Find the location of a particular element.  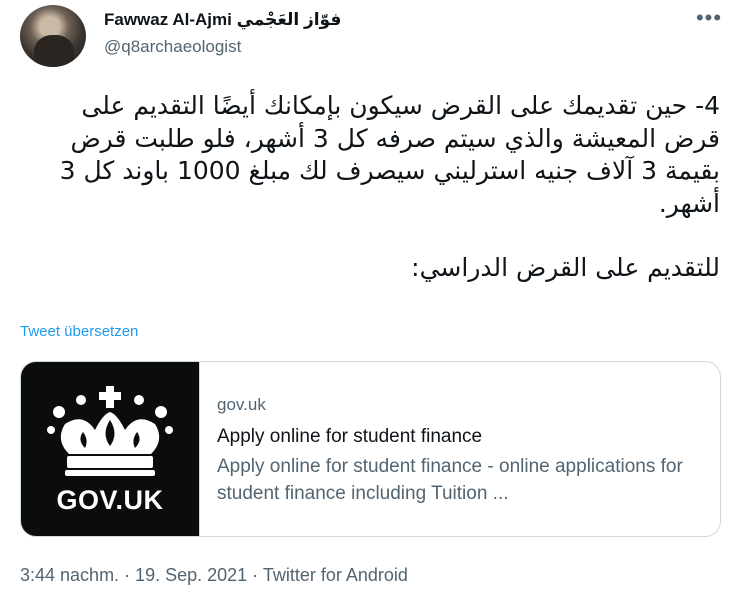

card-domain: gov.uk is located at coordinates (241, 404).